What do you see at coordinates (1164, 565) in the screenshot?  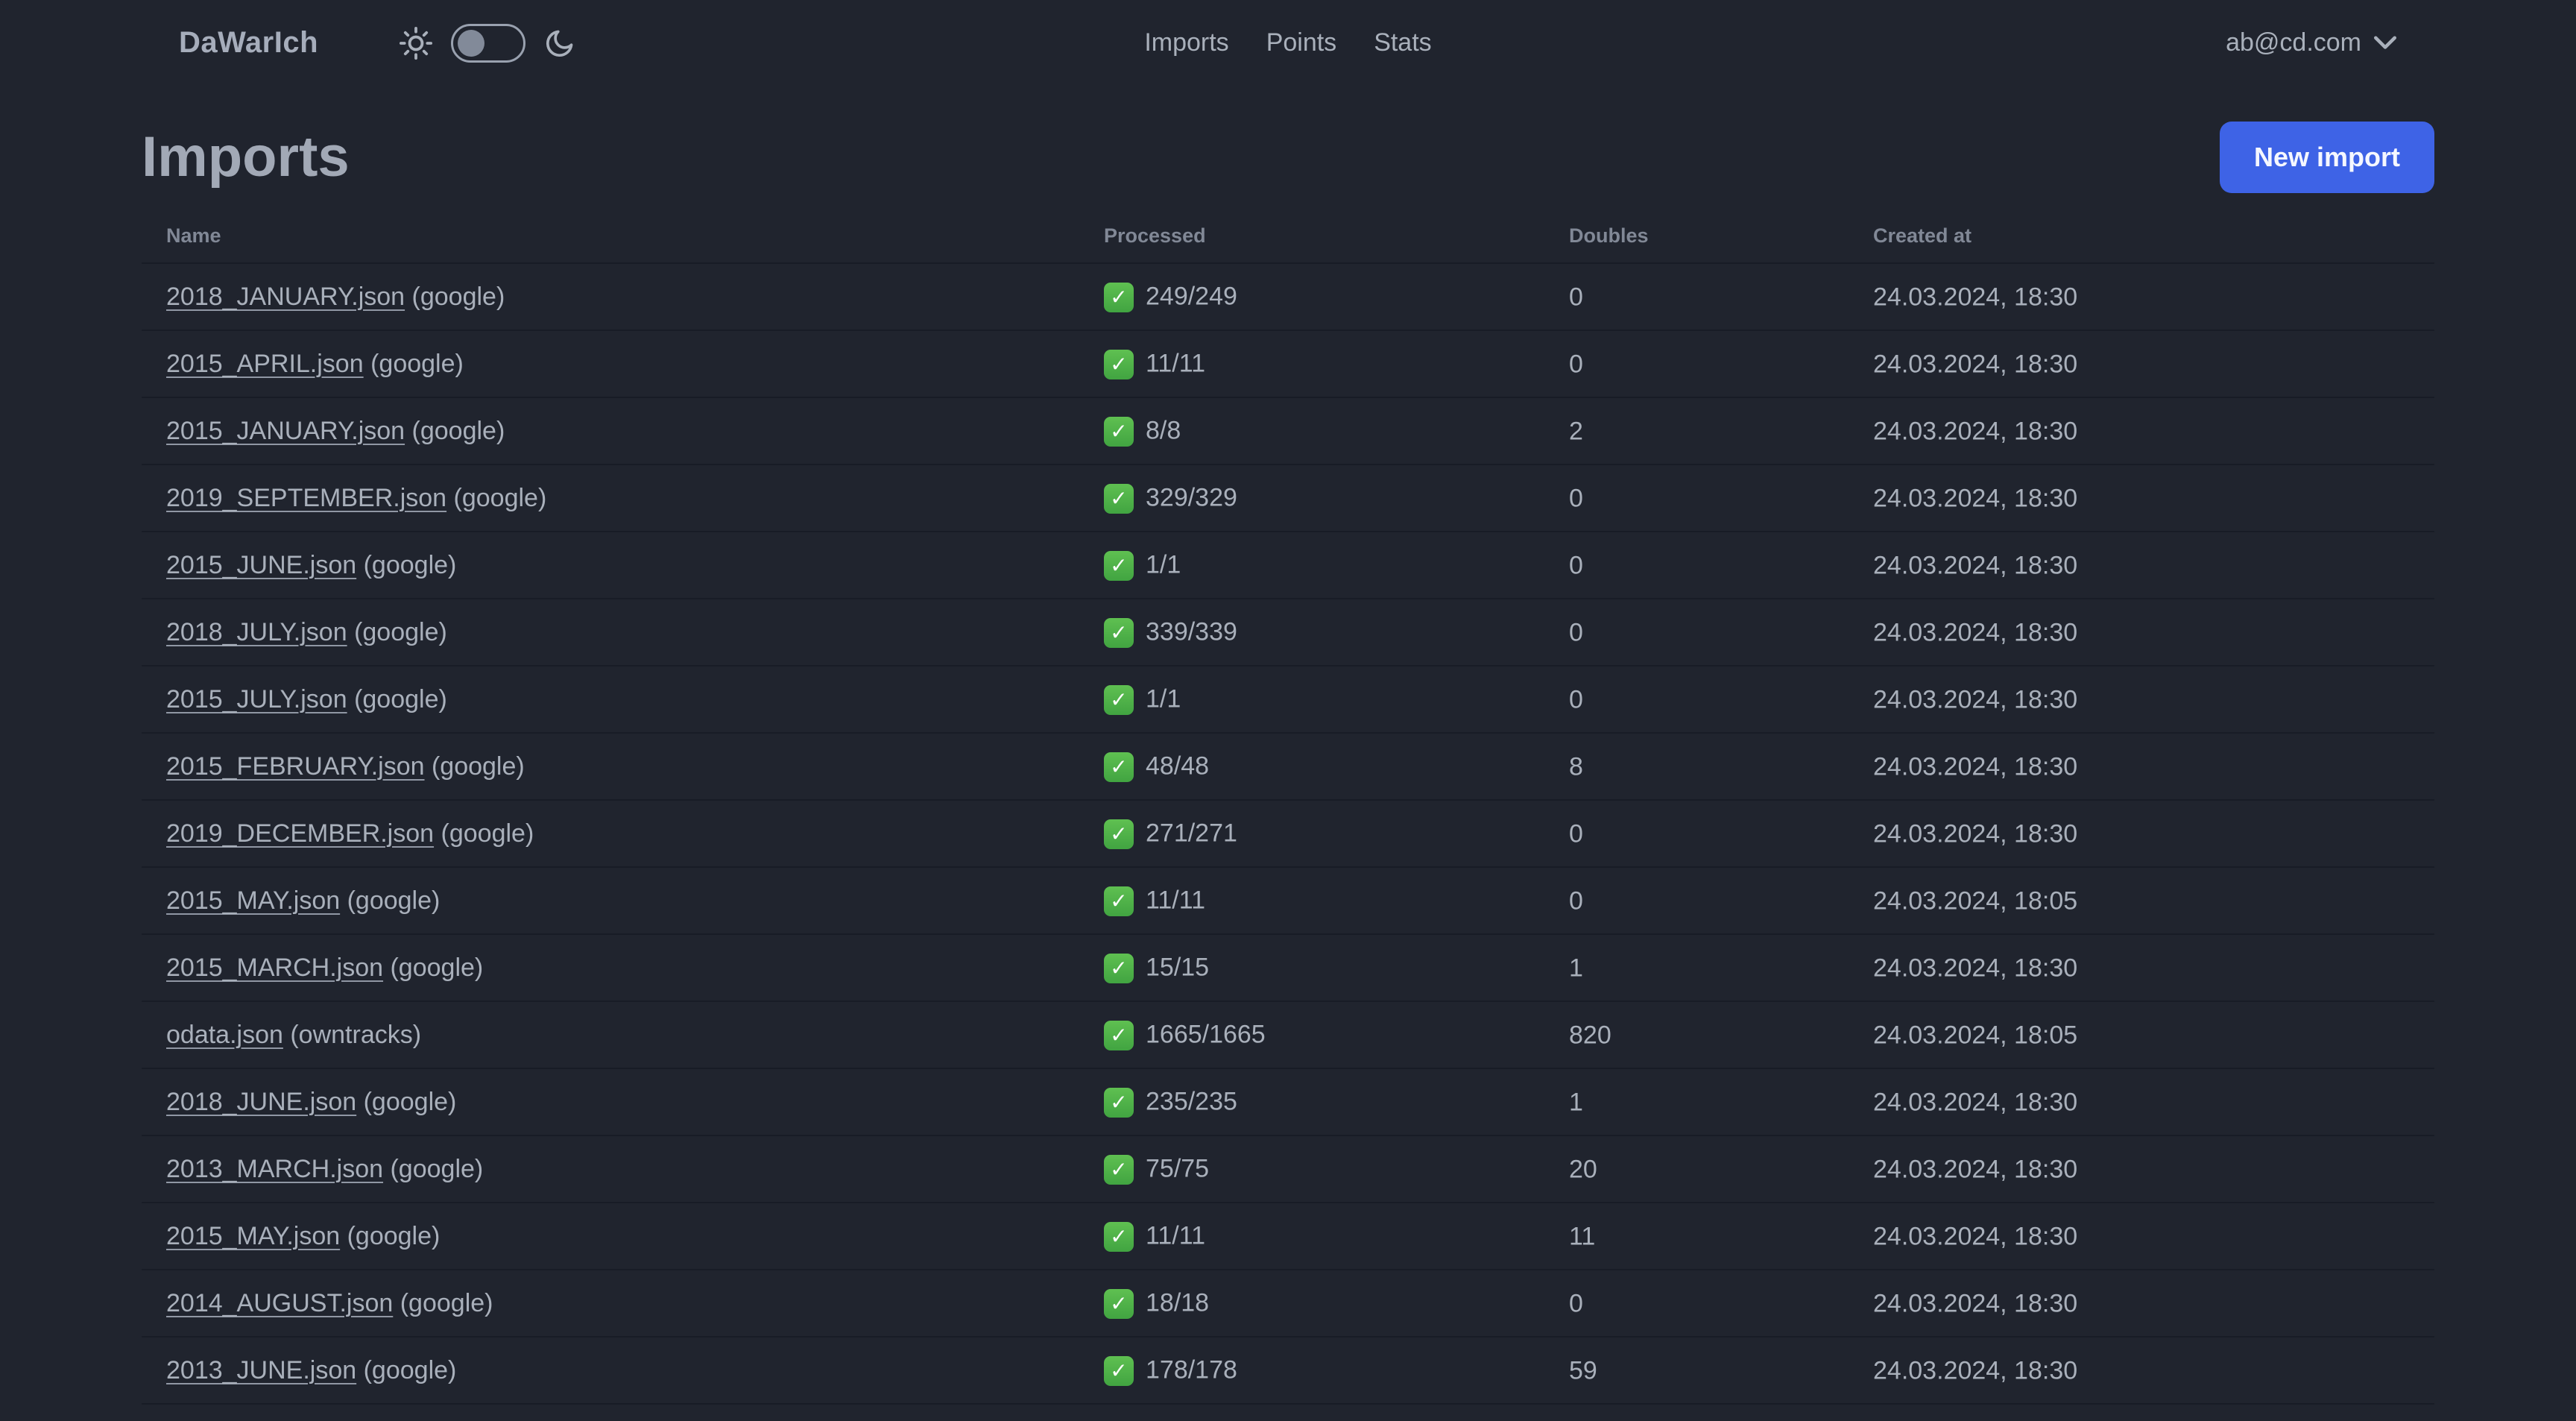 I see `processed-count: 1/1` at bounding box center [1164, 565].